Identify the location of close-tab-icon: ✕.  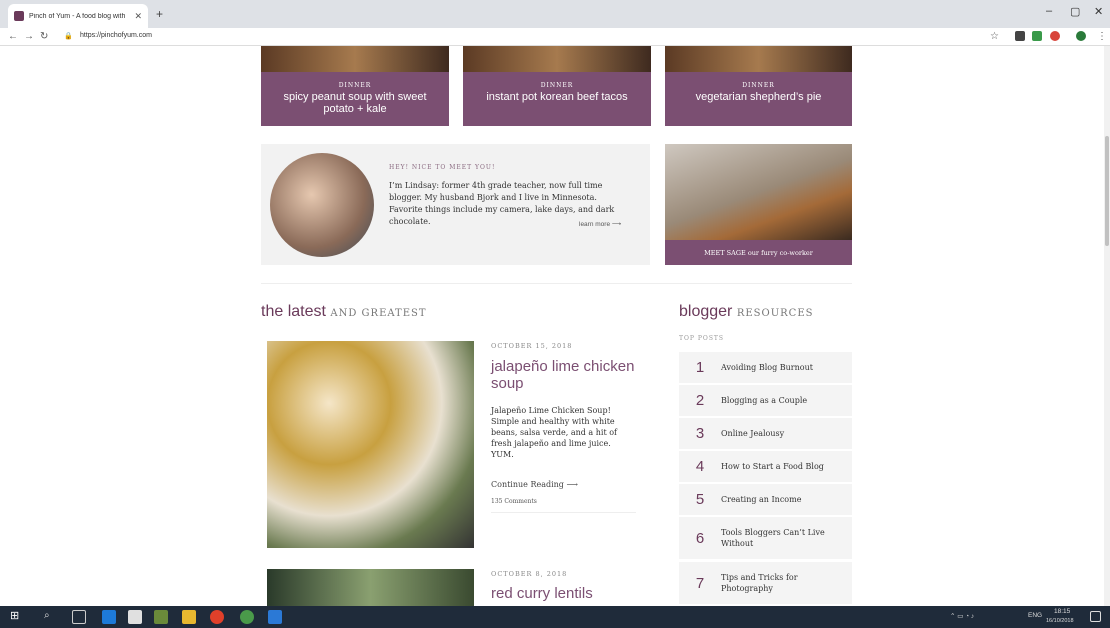
(138, 16).